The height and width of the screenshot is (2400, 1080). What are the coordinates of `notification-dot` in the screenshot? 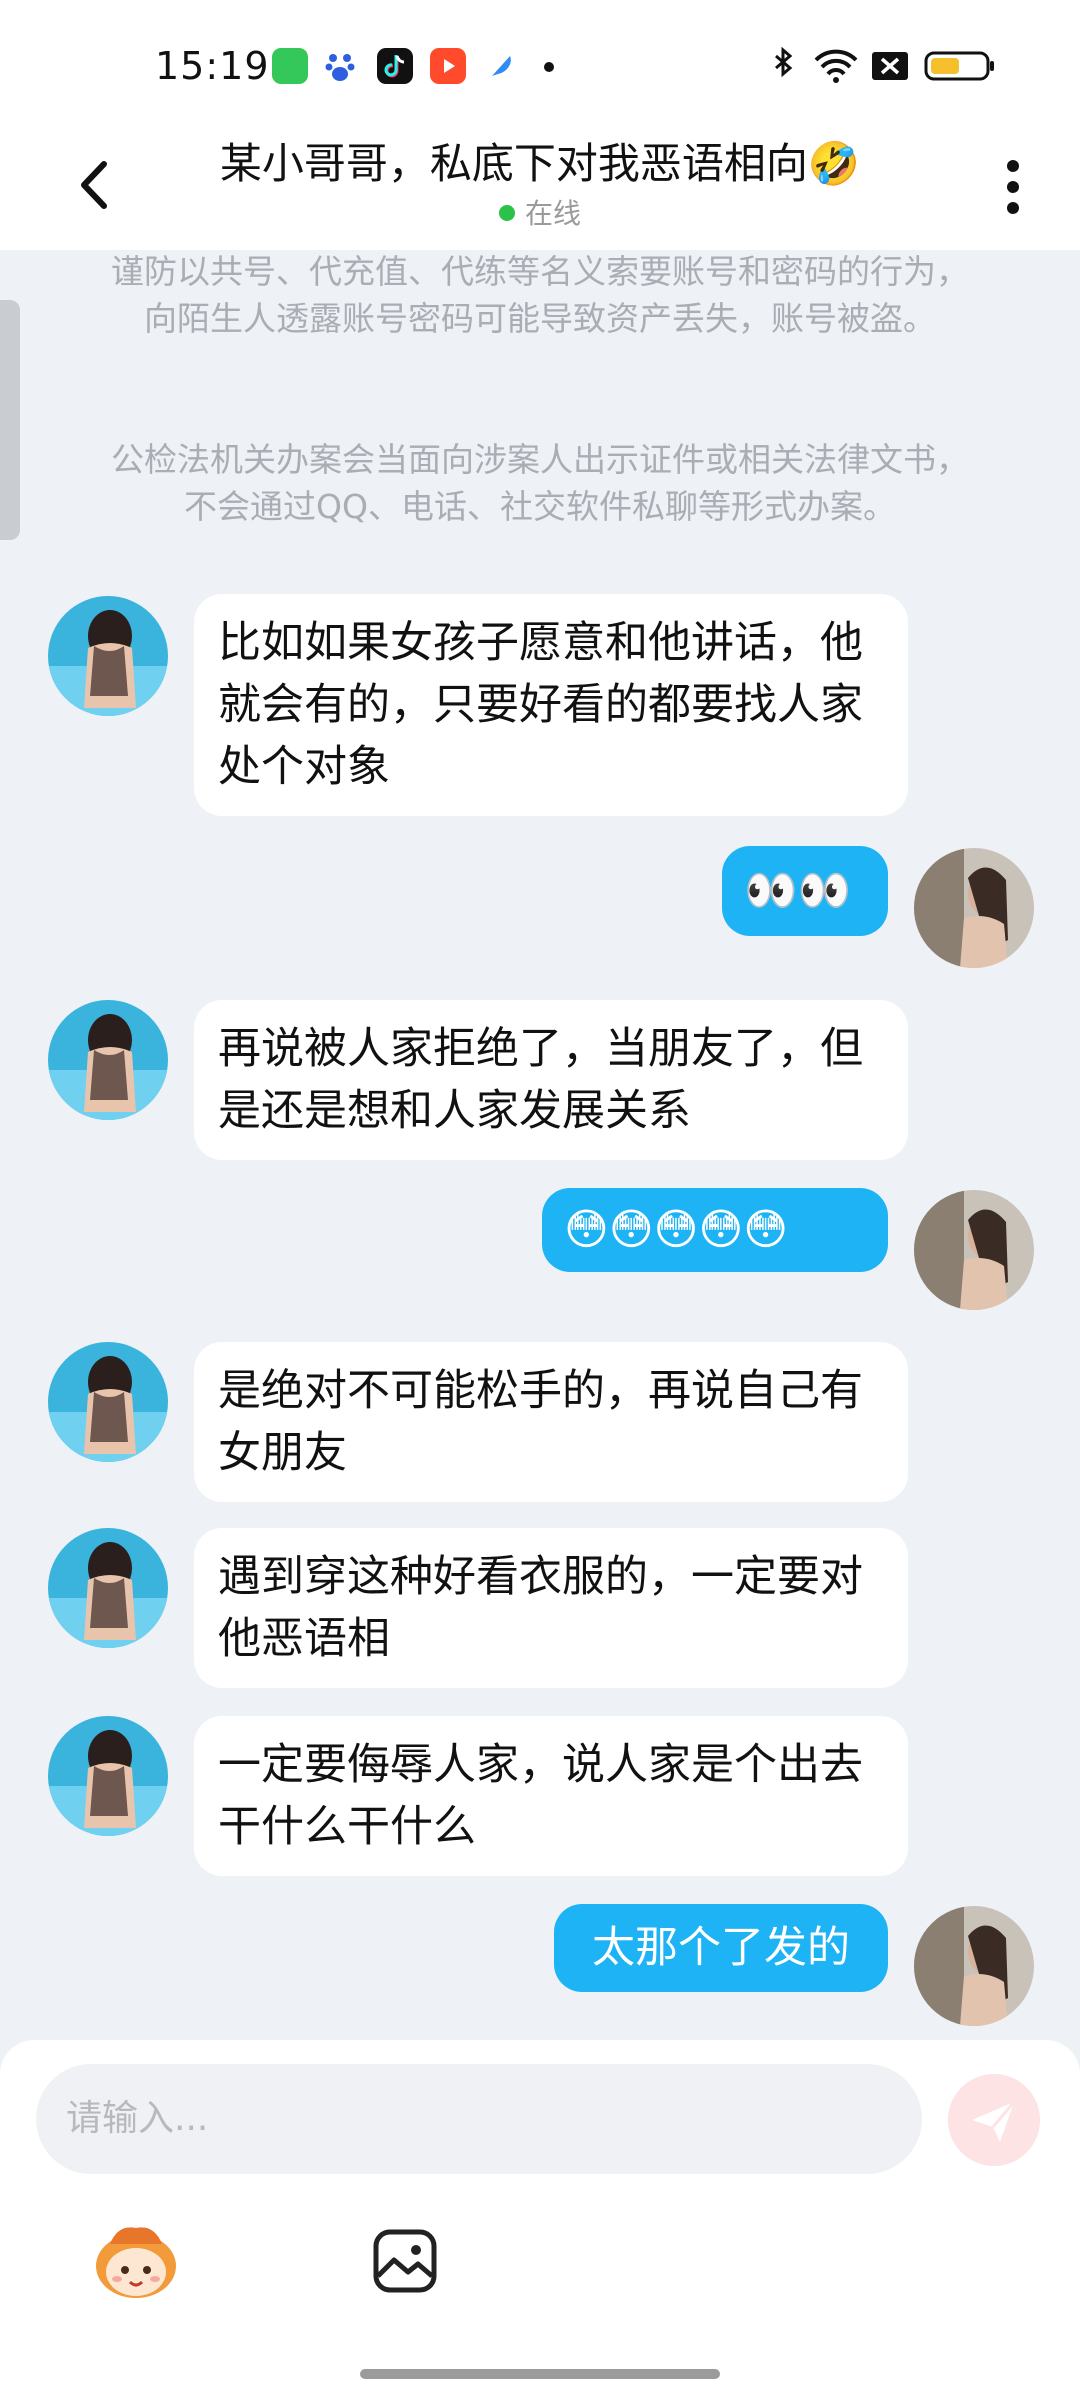 It's located at (549, 67).